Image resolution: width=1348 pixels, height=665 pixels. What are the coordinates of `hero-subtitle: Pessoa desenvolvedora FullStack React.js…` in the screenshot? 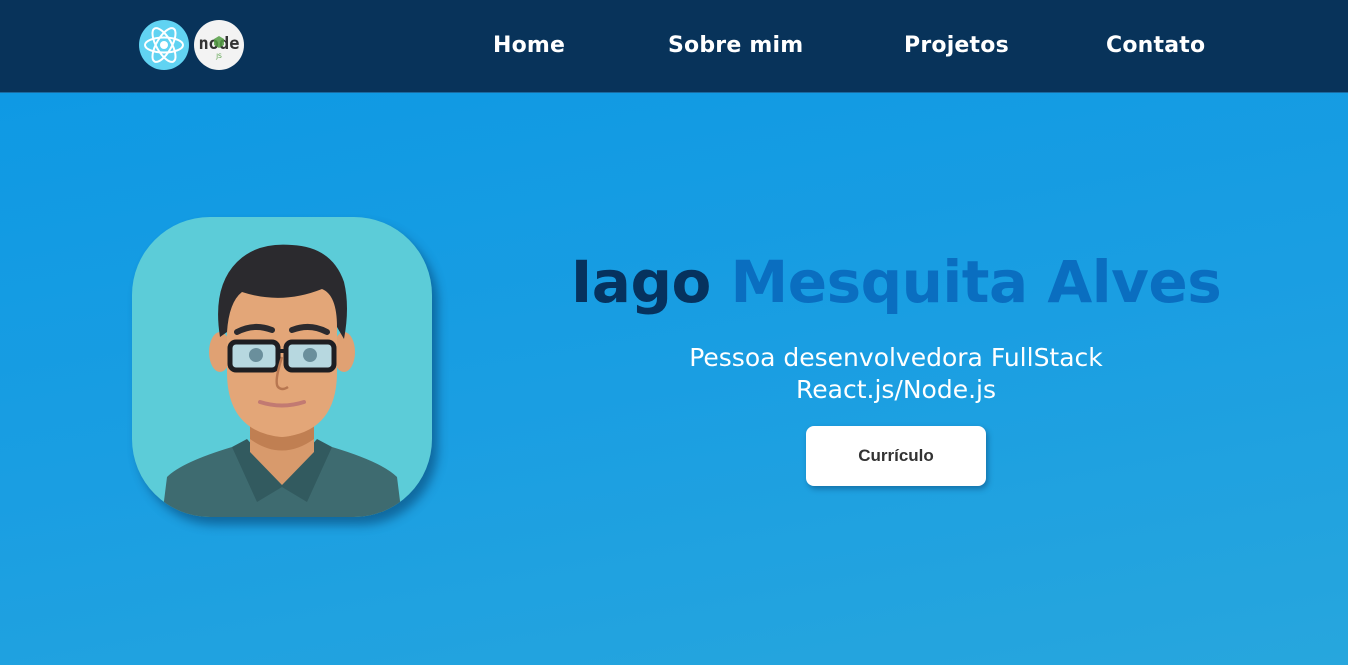 It's located at (896, 374).